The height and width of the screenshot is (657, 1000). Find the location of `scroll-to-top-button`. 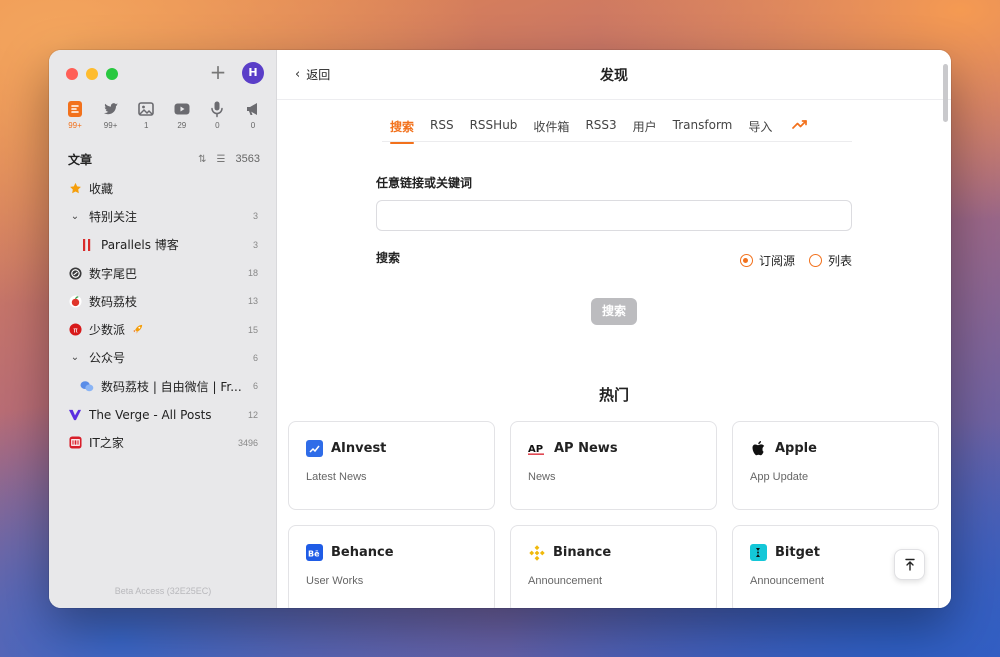

scroll-to-top-button is located at coordinates (909, 564).